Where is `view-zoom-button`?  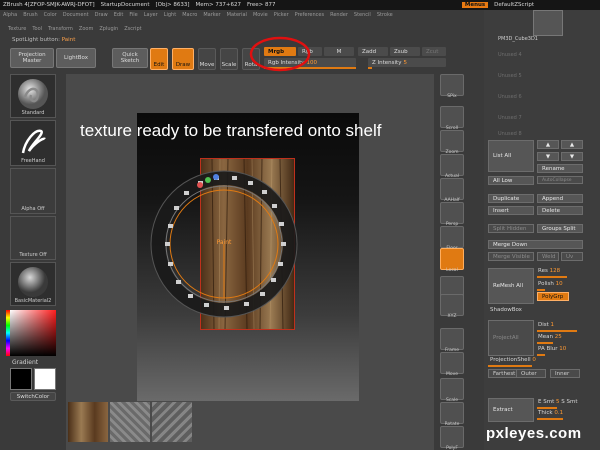 view-zoom-button is located at coordinates (452, 141).